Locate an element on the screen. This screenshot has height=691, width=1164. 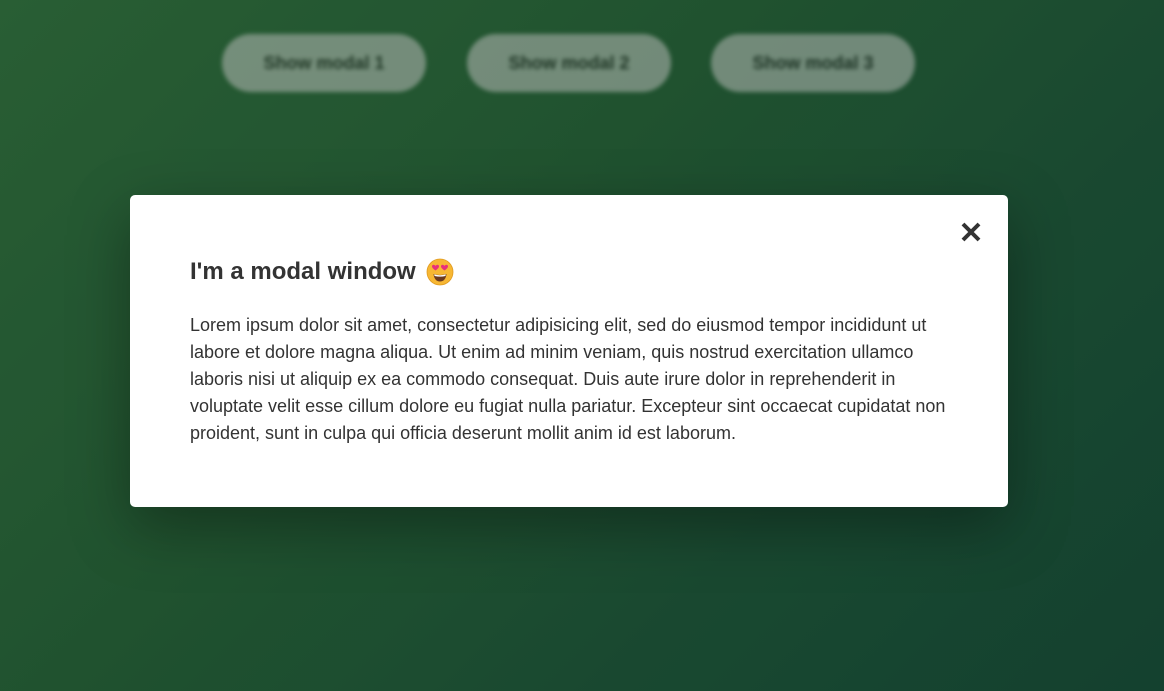
modal-title-text: I'm a modal window is located at coordinates (303, 271).